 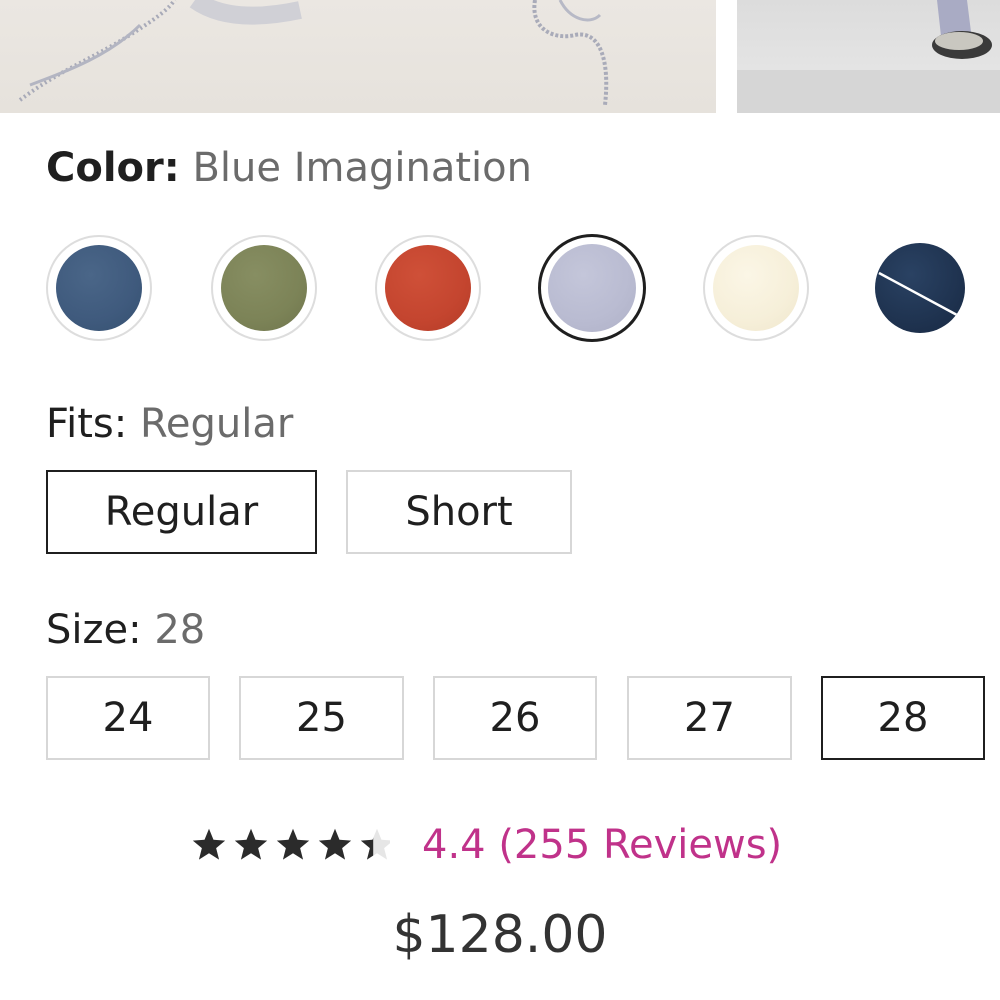 I want to click on product-image-strip, so click(x=500, y=56).